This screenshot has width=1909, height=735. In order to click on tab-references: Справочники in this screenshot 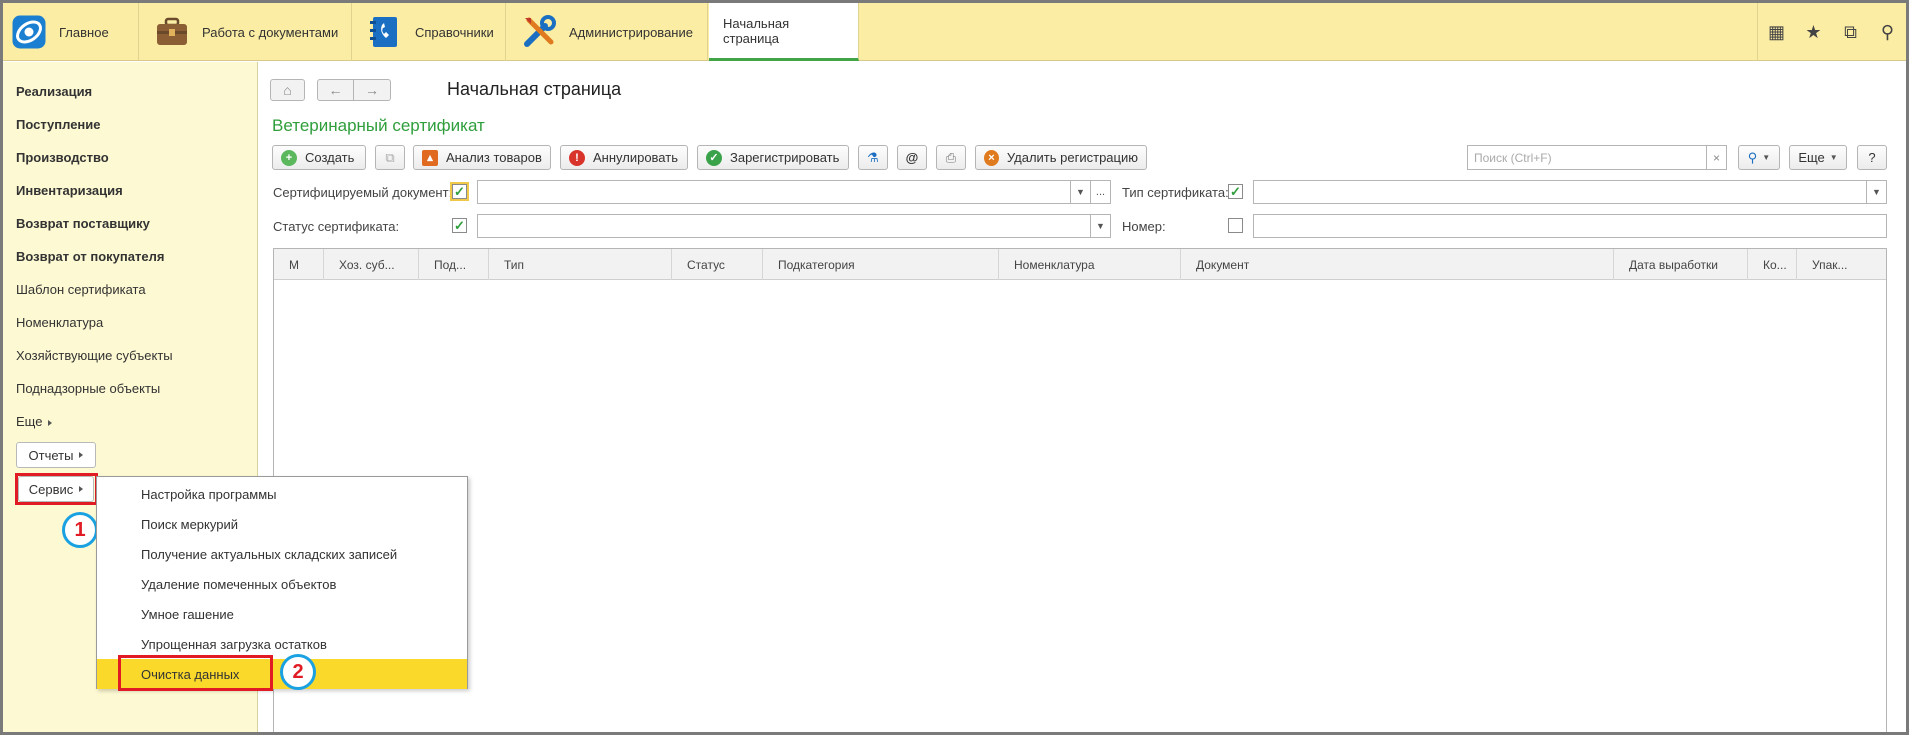, I will do `click(429, 32)`.